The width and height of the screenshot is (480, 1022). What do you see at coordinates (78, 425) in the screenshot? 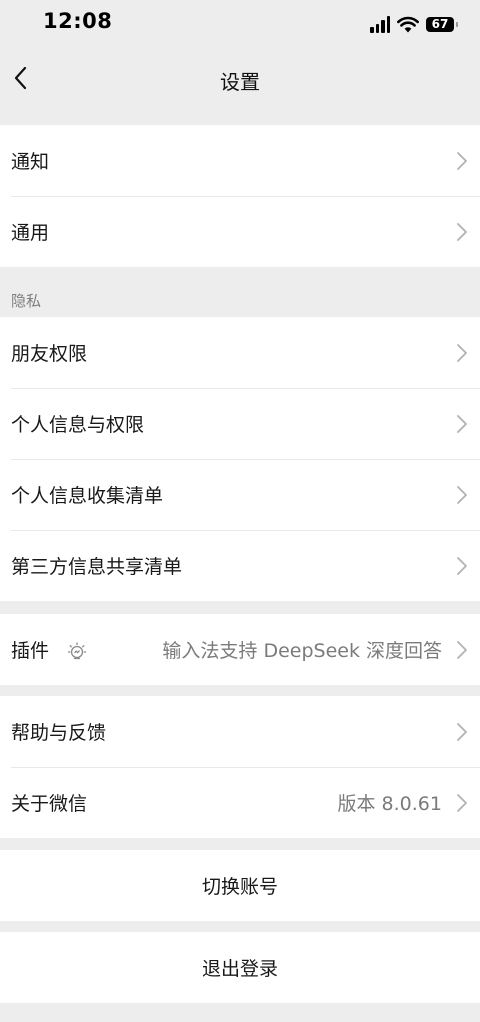
I see `settings-item-label: 个人信息与权限` at bounding box center [78, 425].